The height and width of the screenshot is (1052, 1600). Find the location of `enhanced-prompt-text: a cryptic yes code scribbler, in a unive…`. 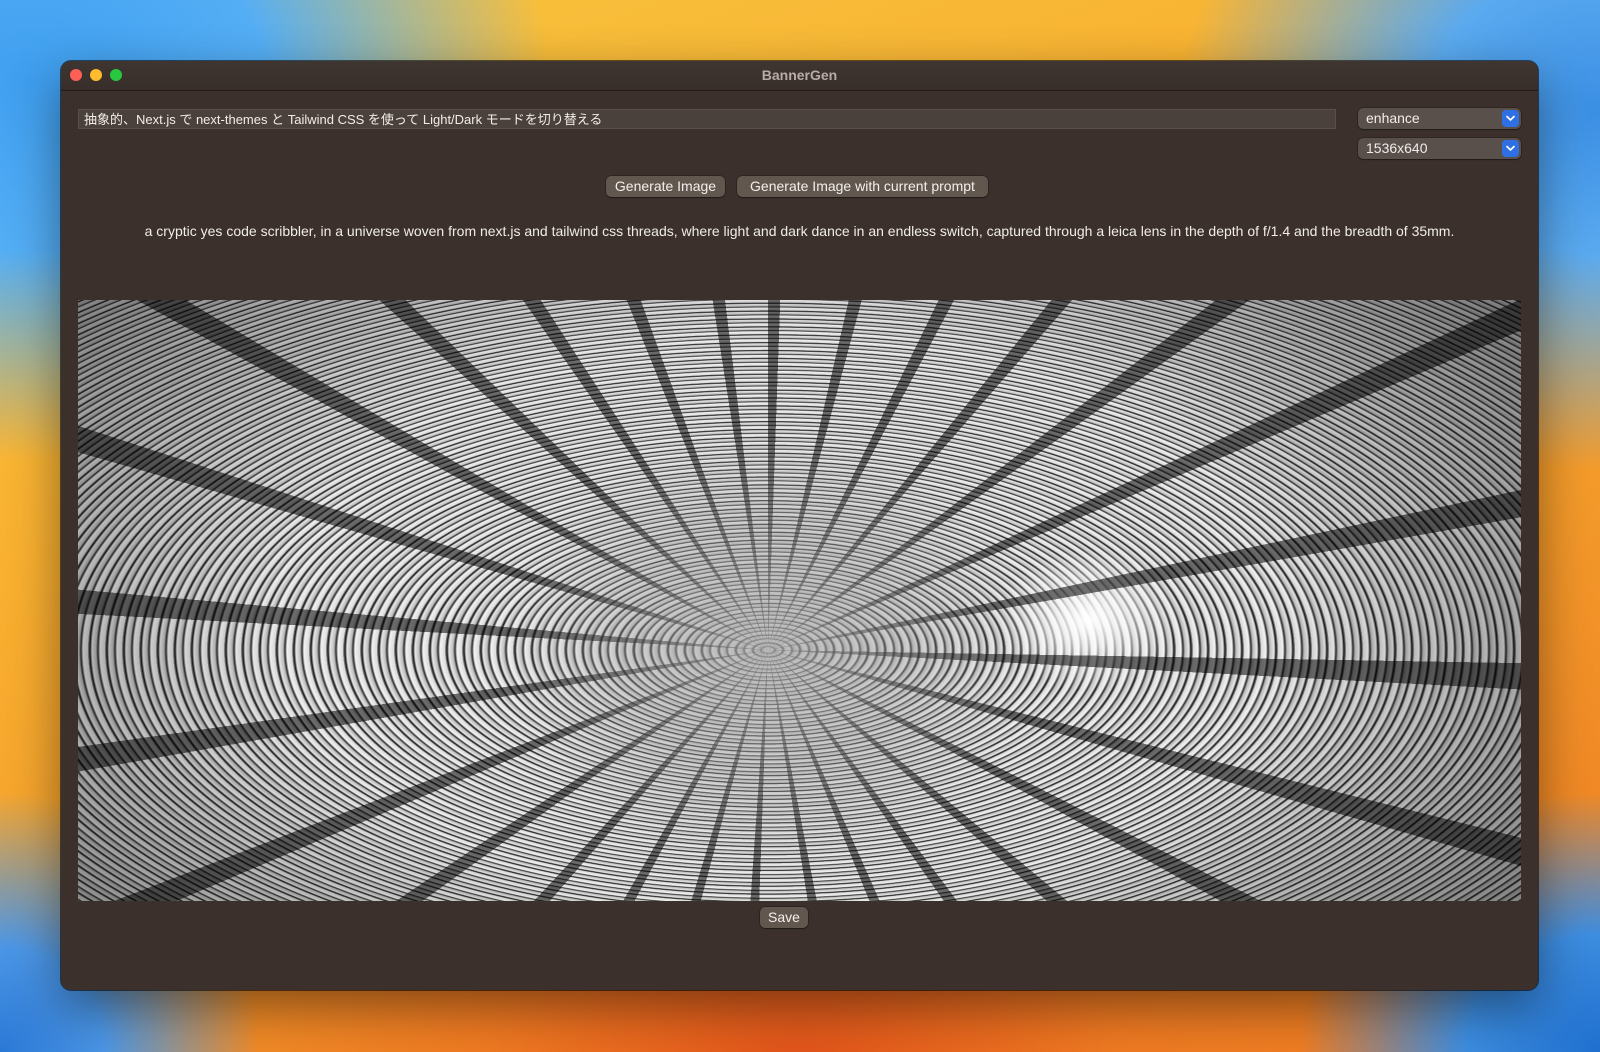

enhanced-prompt-text: a cryptic yes code scribbler, in a unive… is located at coordinates (799, 231).